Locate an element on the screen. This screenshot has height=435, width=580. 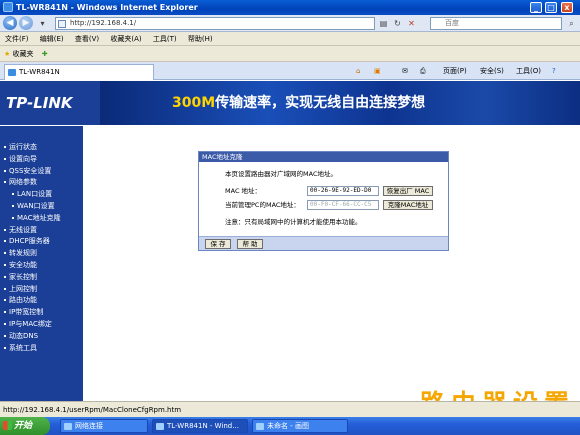
stop-icon: ✕ is located at coordinates (411, 23).